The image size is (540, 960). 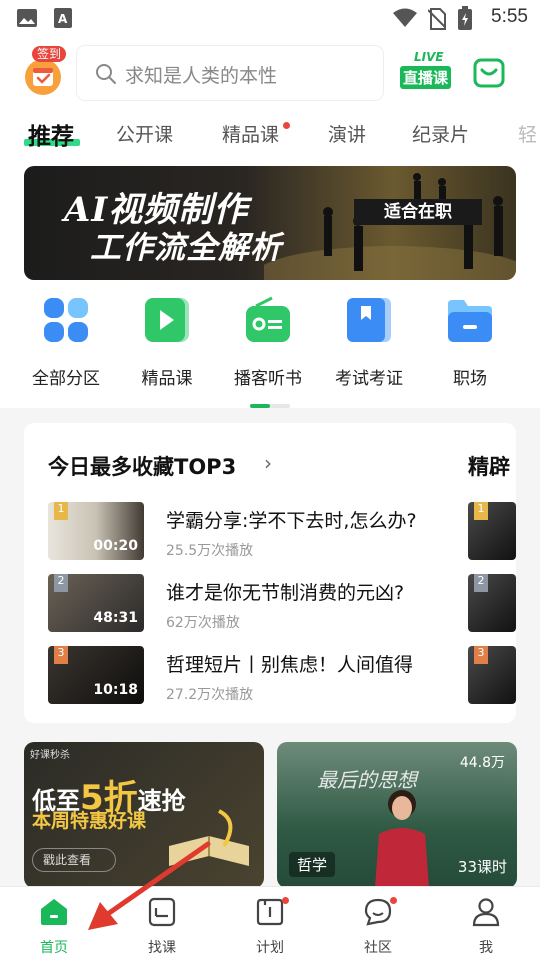 What do you see at coordinates (405, 17) in the screenshot?
I see `wifi-icon` at bounding box center [405, 17].